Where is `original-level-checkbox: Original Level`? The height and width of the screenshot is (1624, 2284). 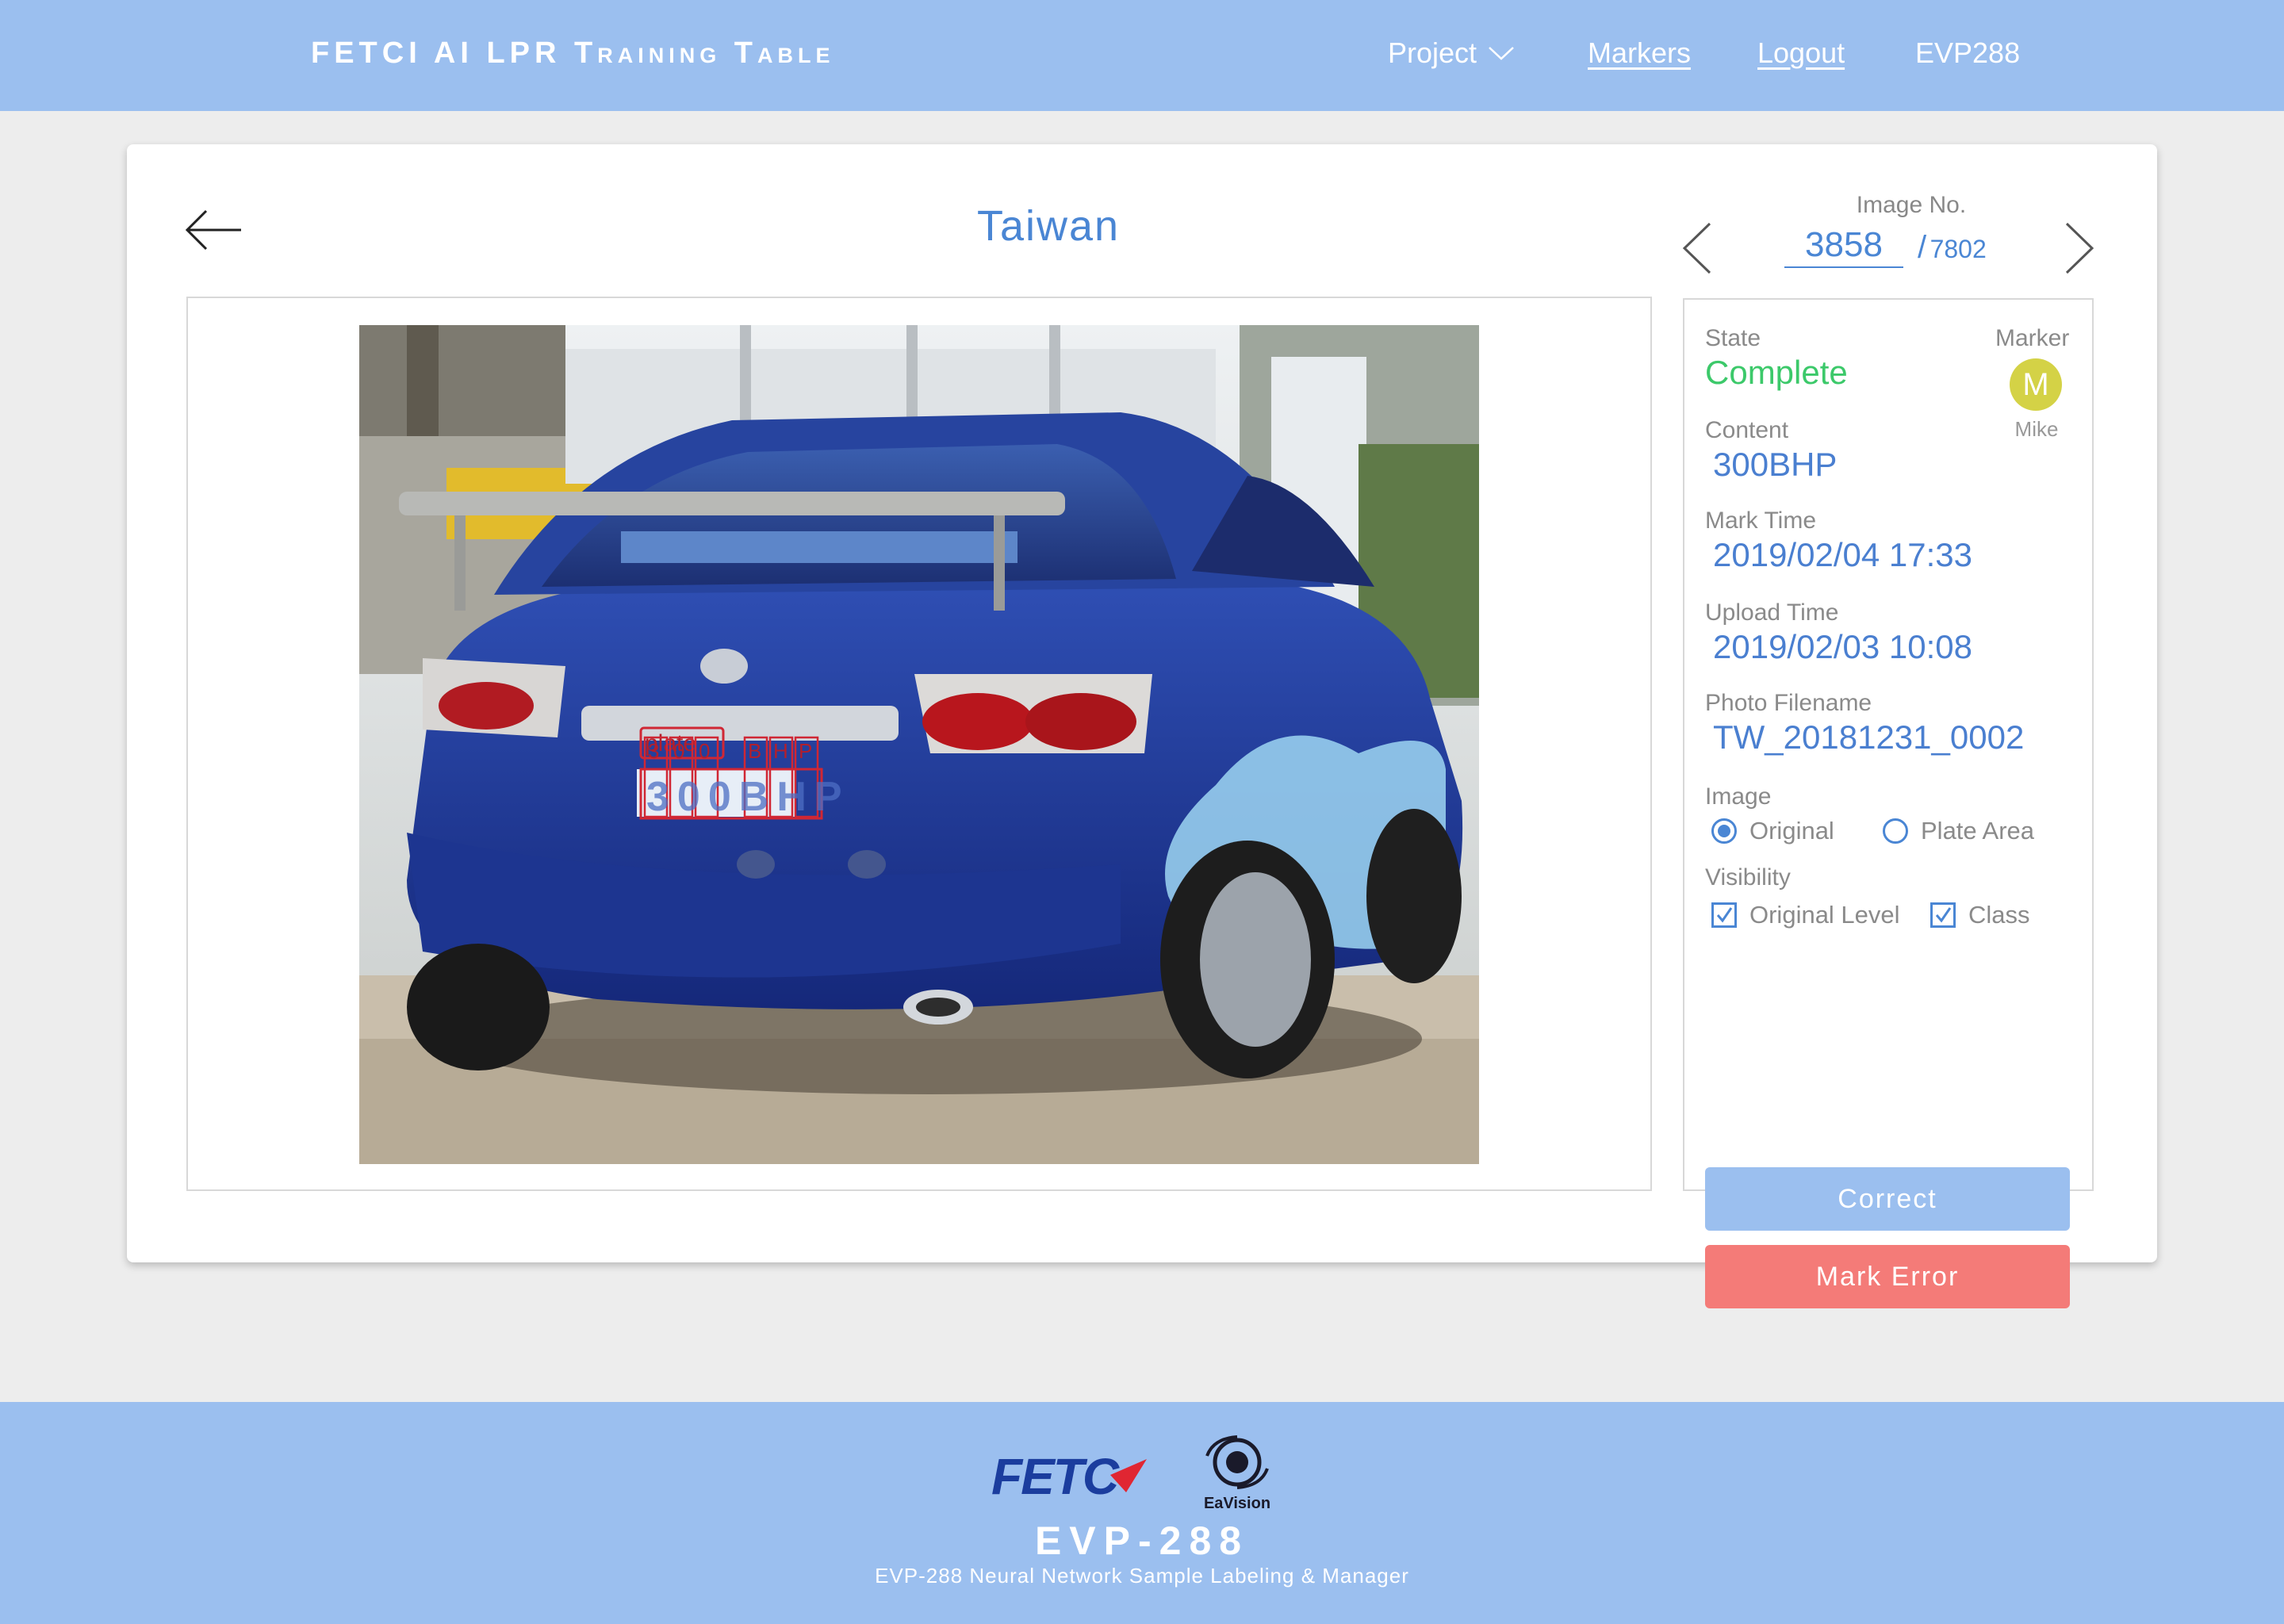
original-level-checkbox: Original Level is located at coordinates (1805, 915).